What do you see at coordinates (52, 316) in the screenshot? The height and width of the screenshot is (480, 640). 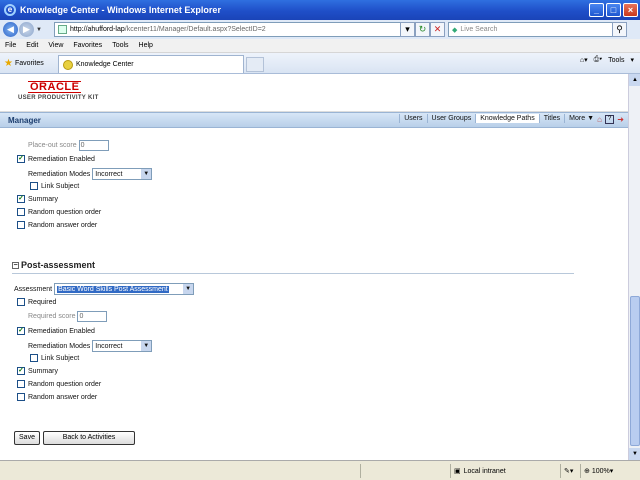 I see `required-score-label: Required score` at bounding box center [52, 316].